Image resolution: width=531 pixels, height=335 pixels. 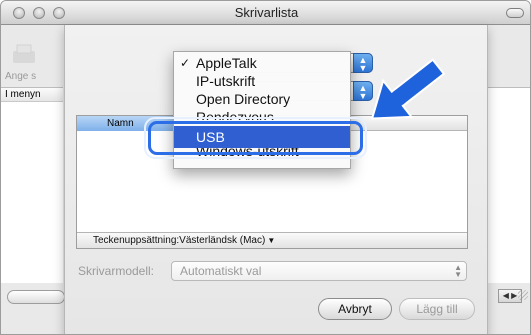 I want to click on character-set-label: Teckenuppsättning:Västerländsk (Mac), so click(x=179, y=240).